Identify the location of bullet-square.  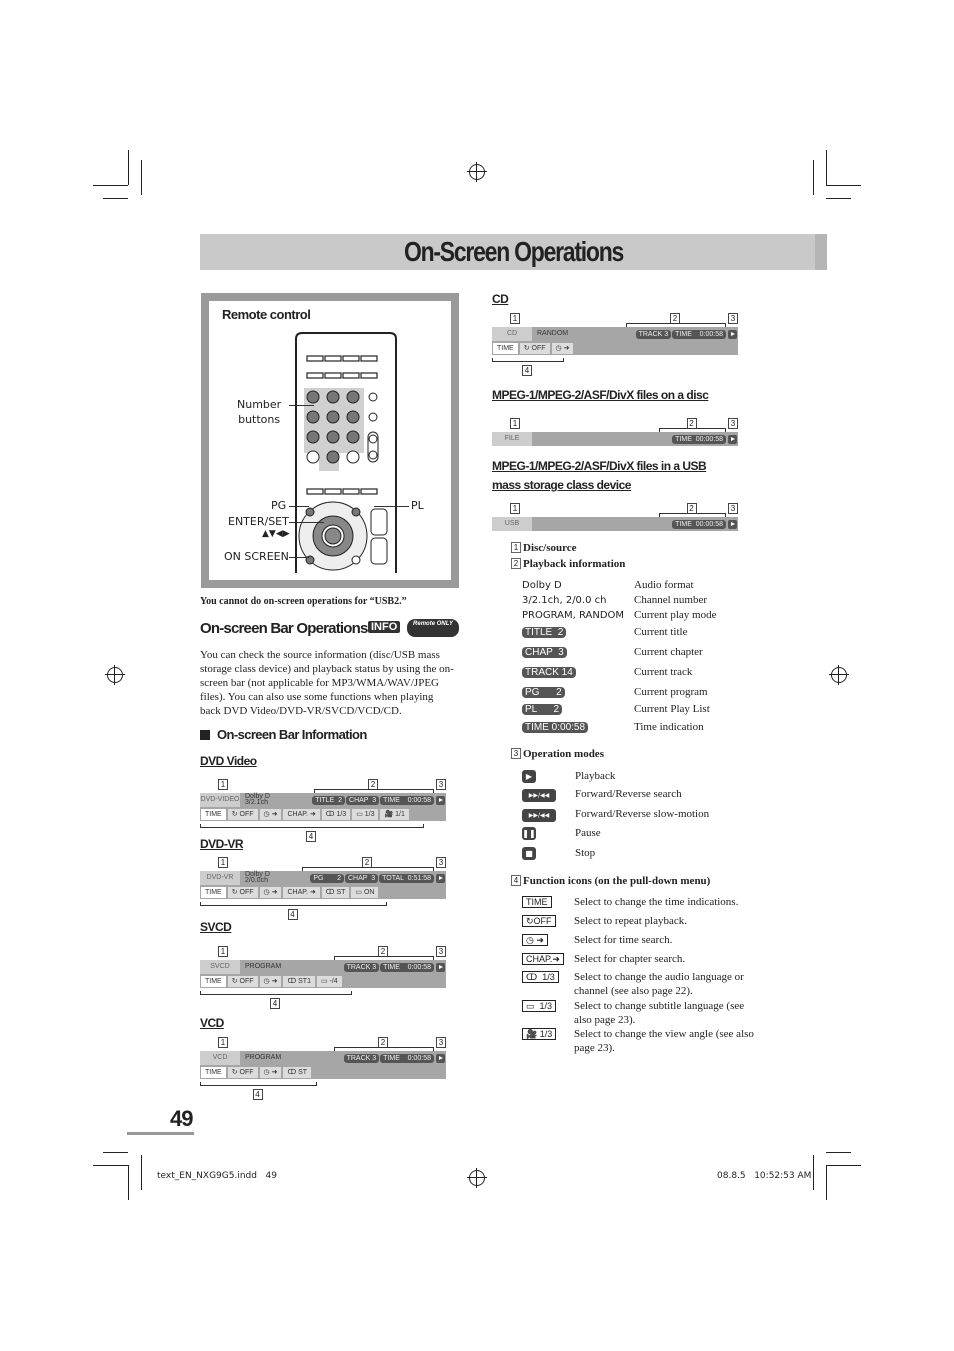
(205, 735).